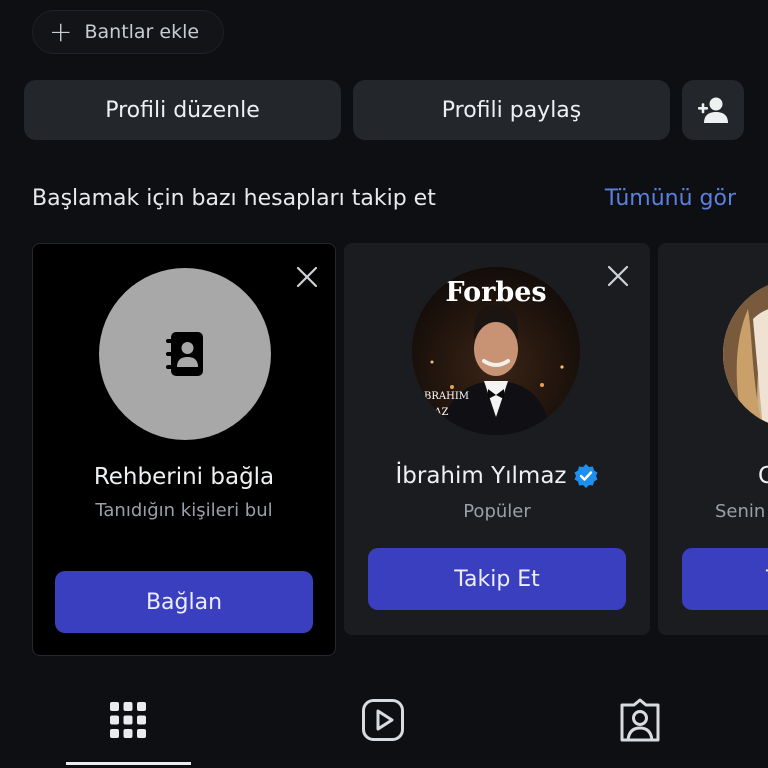 This screenshot has width=768, height=768. Describe the element at coordinates (495, 292) in the screenshot. I see `svg-text: Forbes` at that location.